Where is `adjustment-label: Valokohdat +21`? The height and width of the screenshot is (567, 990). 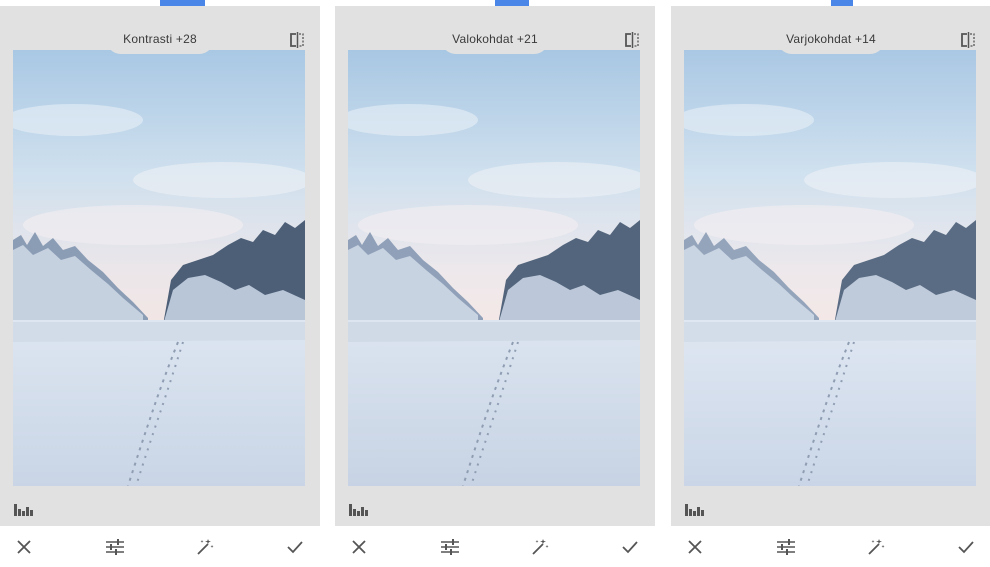
adjustment-label: Valokohdat +21 is located at coordinates (495, 39).